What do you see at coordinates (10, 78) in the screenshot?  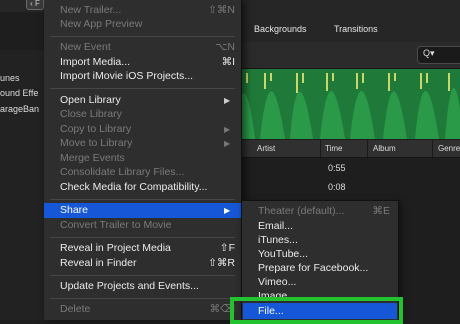 I see `sidebar-item-itunes: unes` at bounding box center [10, 78].